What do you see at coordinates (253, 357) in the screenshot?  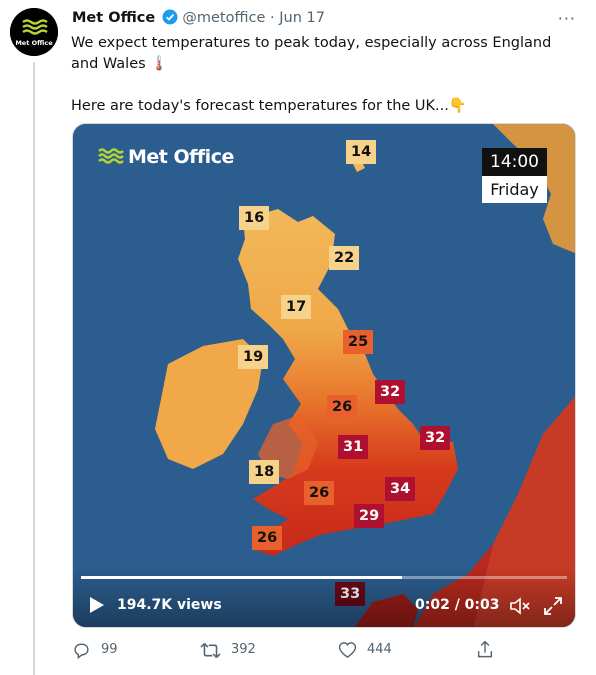 I see `temperature-label-belfast: 19` at bounding box center [253, 357].